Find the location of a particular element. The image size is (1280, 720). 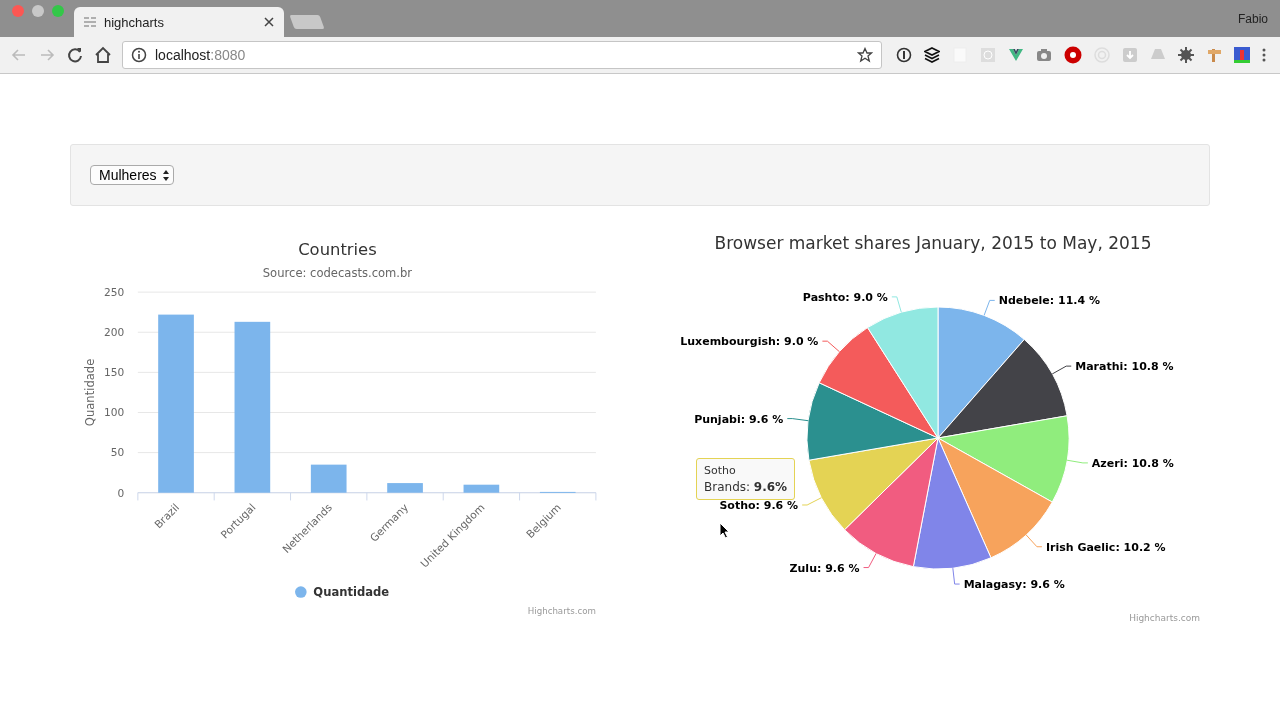

slice-label: Zulu: 9.6 % is located at coordinates (824, 568).